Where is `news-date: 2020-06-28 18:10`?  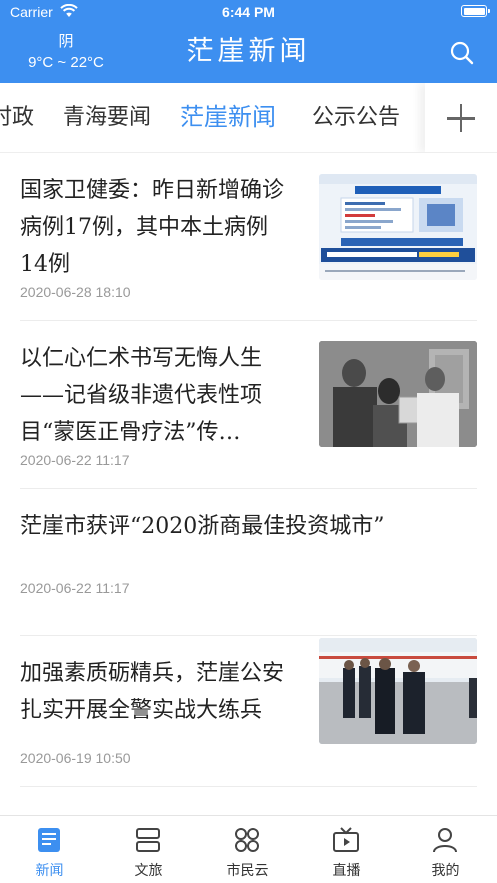
news-date: 2020-06-28 18:10 is located at coordinates (75, 292).